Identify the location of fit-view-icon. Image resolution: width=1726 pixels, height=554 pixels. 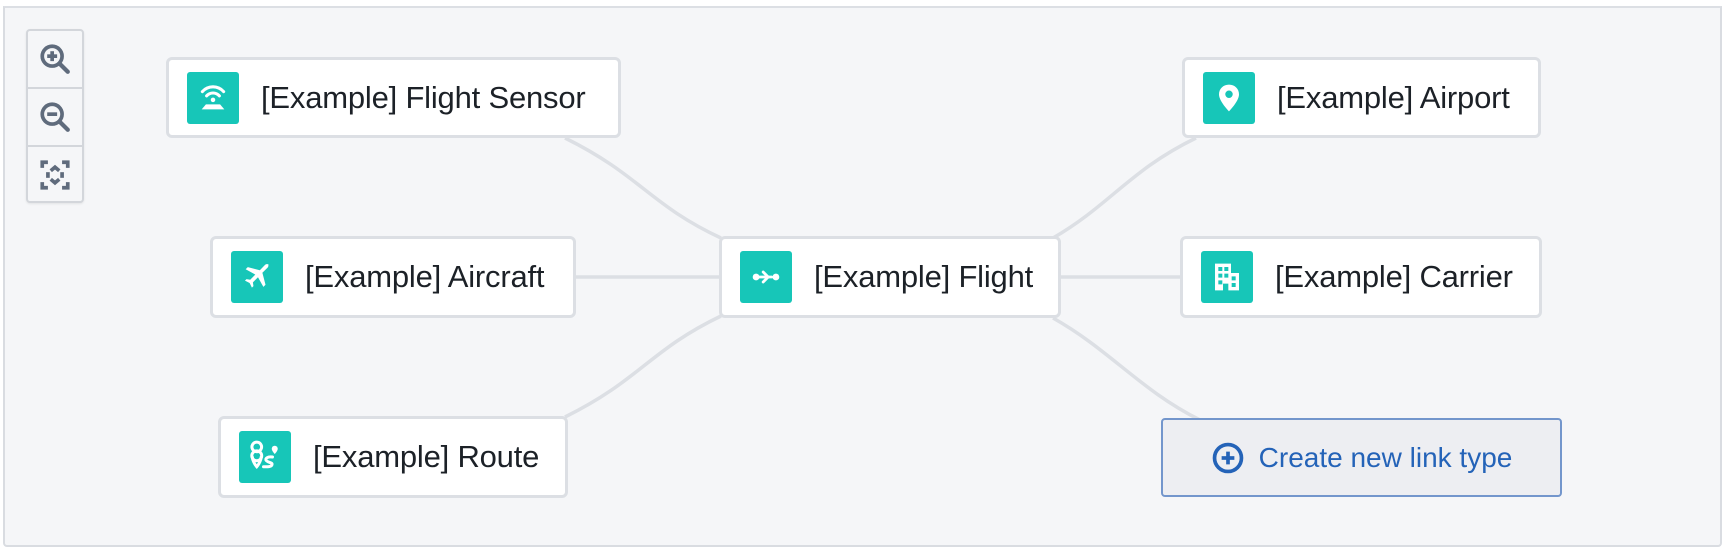
(55, 175).